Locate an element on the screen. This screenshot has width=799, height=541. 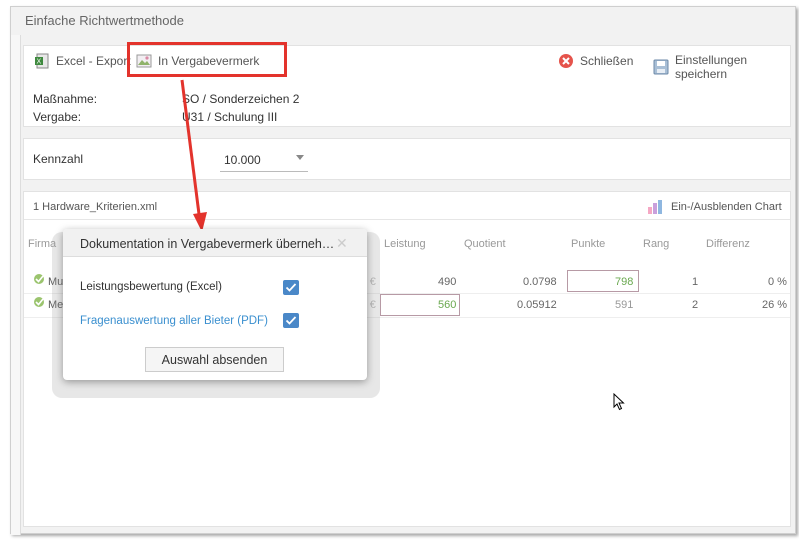
mouse-cursor-icon is located at coordinates (619, 402).